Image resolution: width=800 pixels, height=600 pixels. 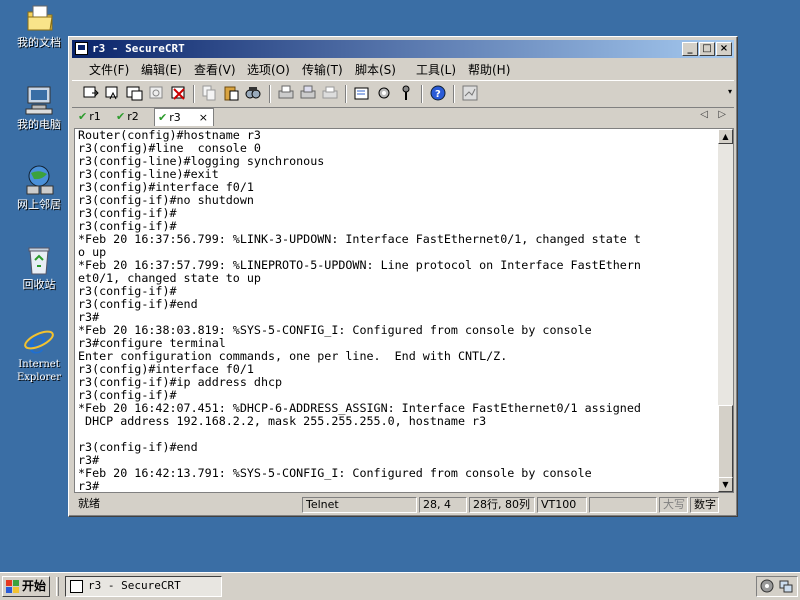 What do you see at coordinates (489, 69) in the screenshot?
I see `menu-help: 帮助(H)` at bounding box center [489, 69].